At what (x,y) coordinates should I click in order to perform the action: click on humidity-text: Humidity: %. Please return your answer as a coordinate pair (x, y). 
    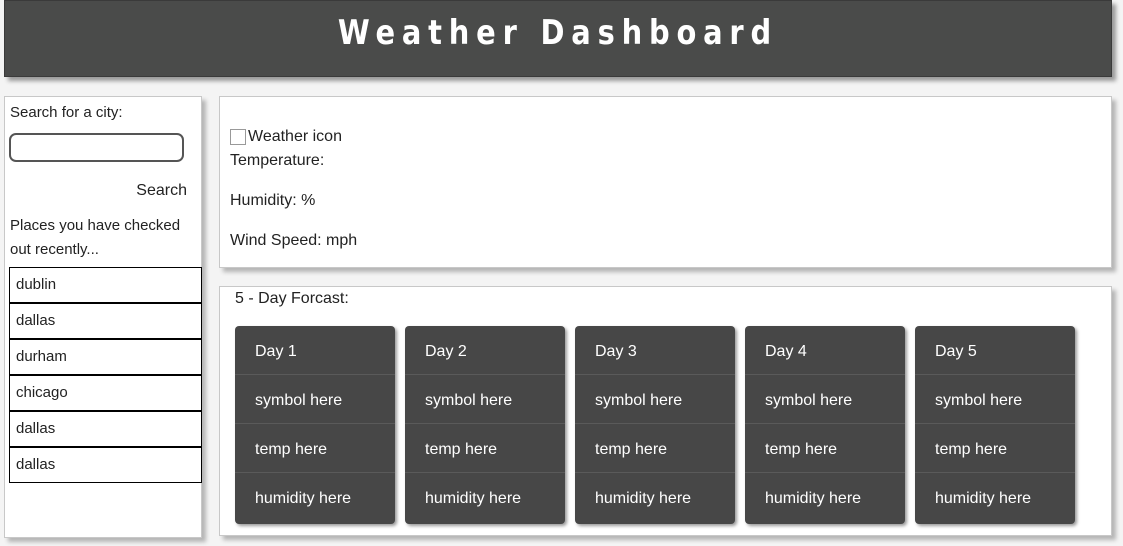
    Looking at the image, I should click on (273, 200).